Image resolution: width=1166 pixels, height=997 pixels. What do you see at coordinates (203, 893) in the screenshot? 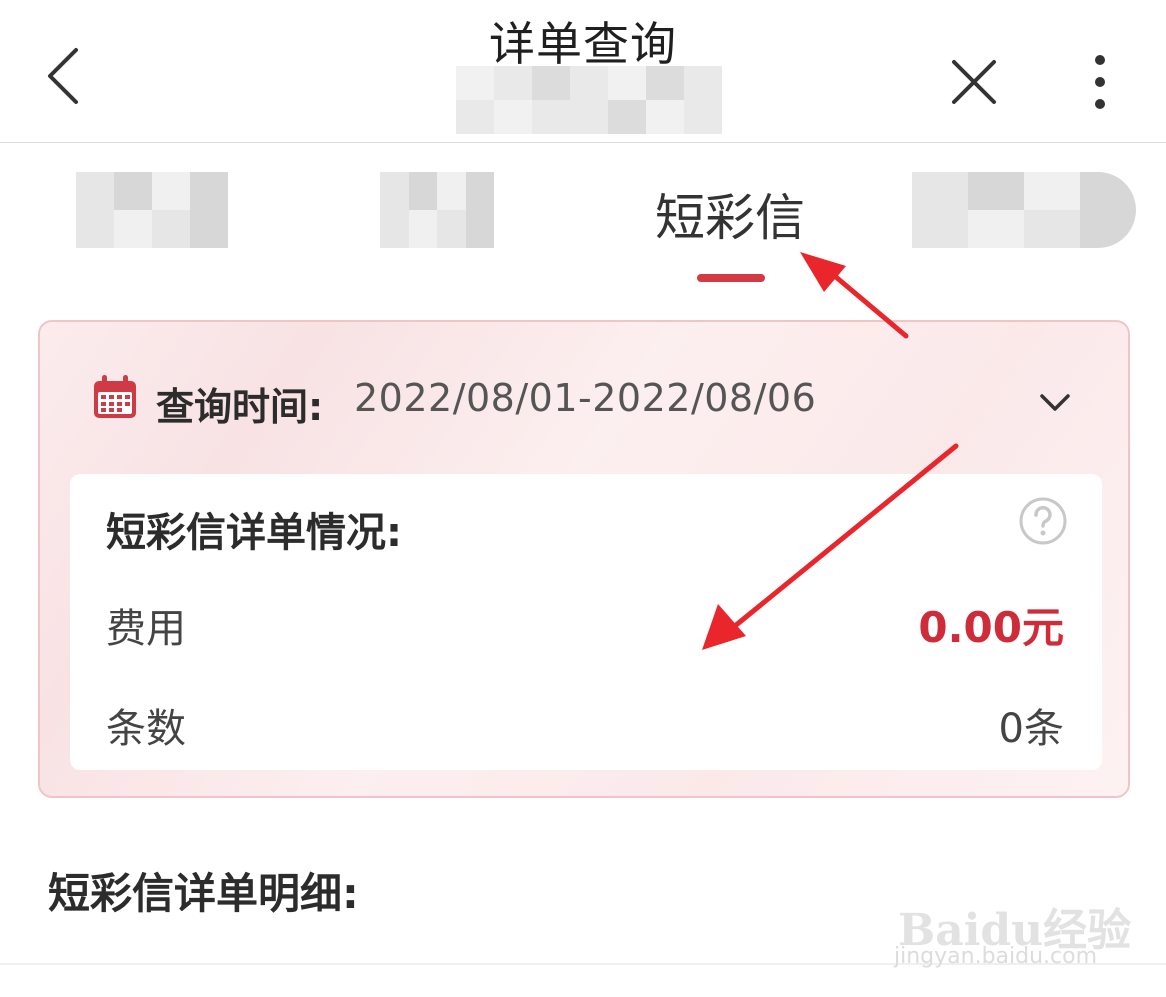
I see `details-section-title: 短彩信详单明细:` at bounding box center [203, 893].